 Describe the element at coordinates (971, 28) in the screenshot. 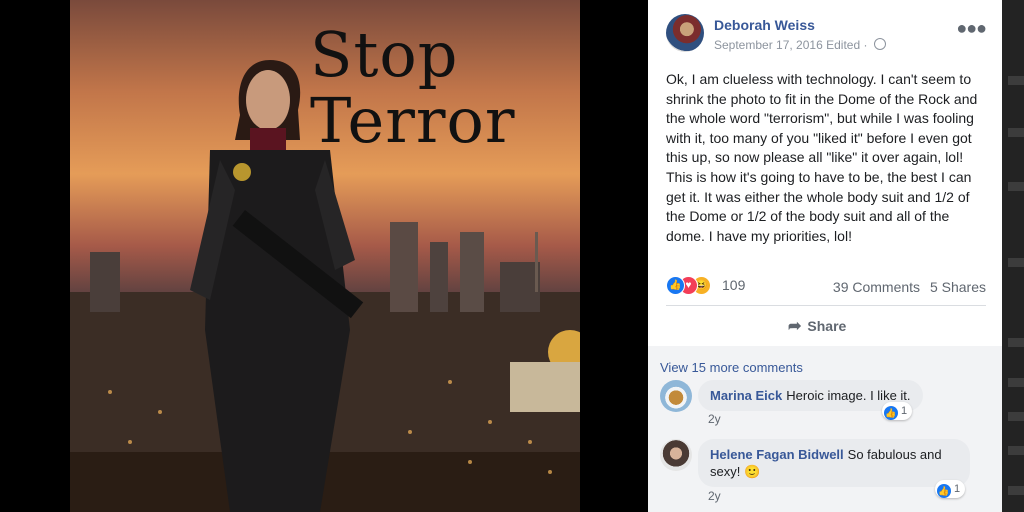

I see `more-options-icon: ●●●` at that location.